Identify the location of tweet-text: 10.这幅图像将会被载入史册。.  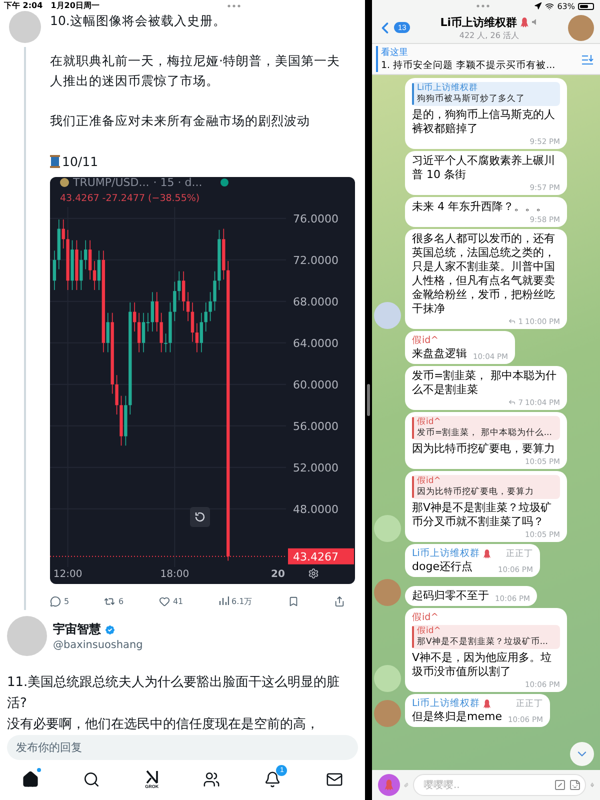
(138, 21).